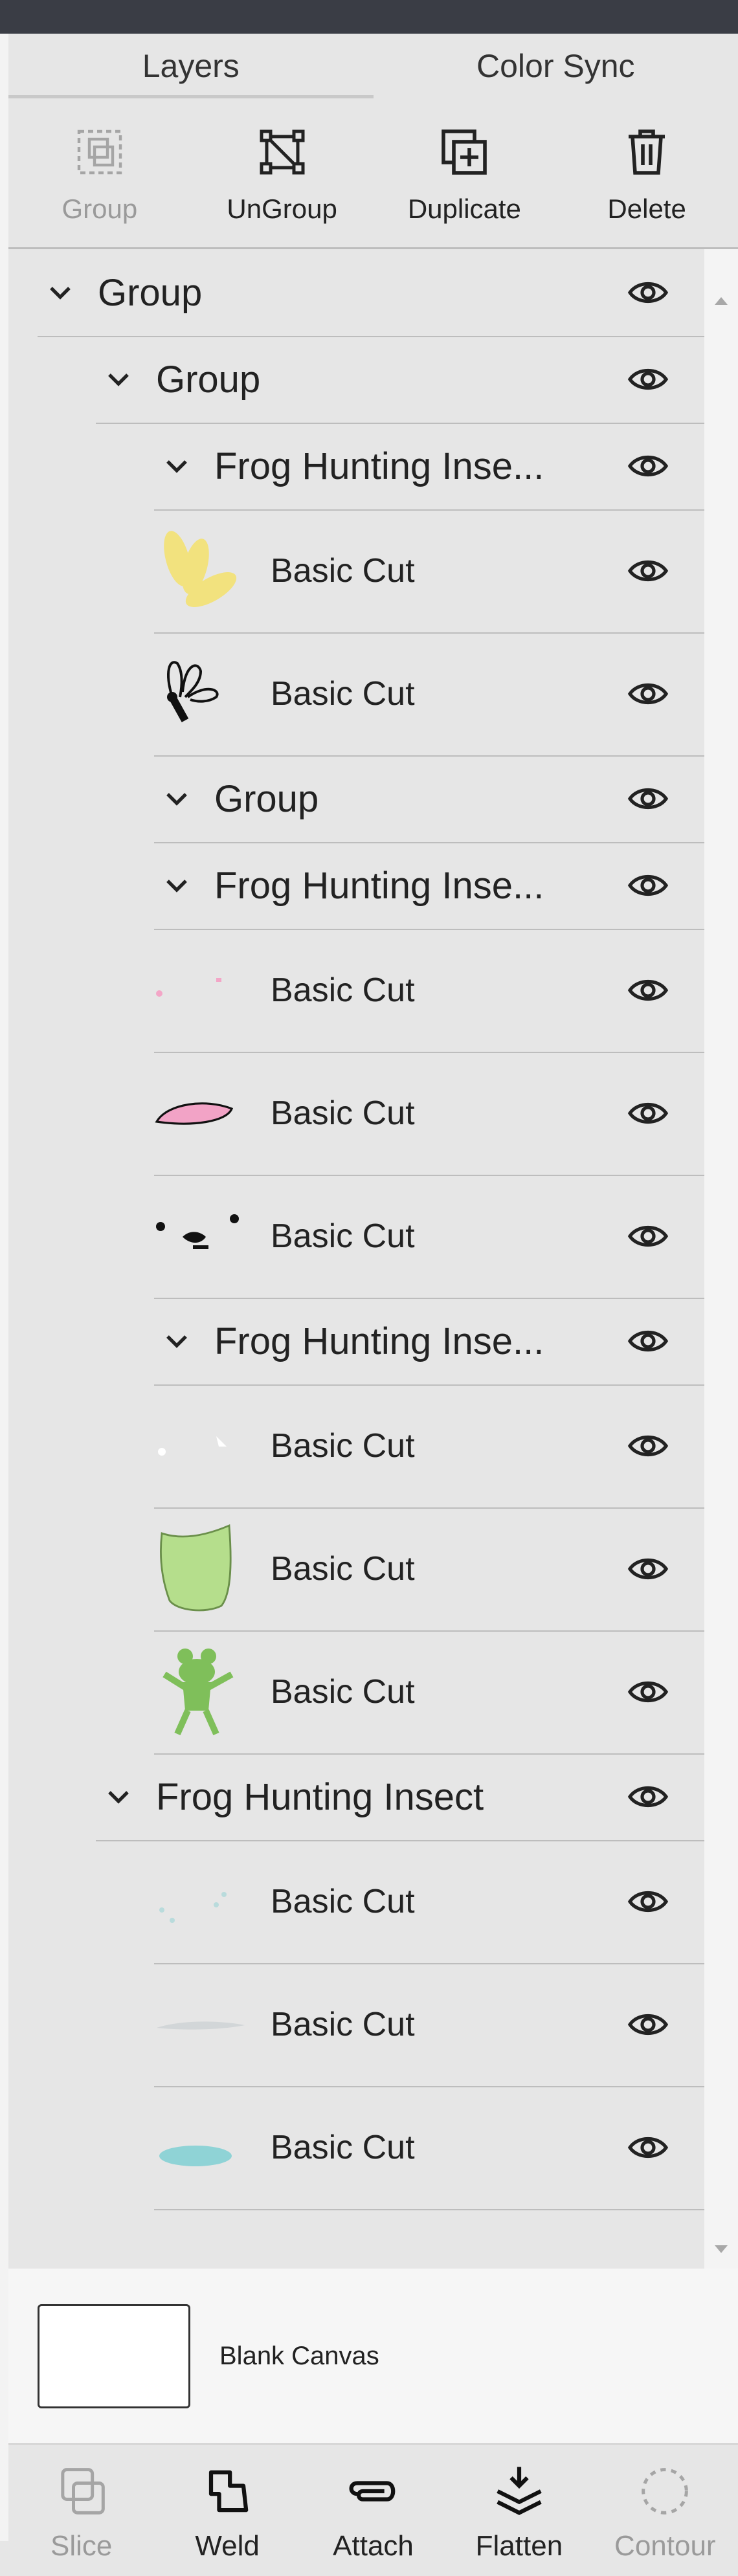  Describe the element at coordinates (81, 2491) in the screenshot. I see `slice-icon` at that location.